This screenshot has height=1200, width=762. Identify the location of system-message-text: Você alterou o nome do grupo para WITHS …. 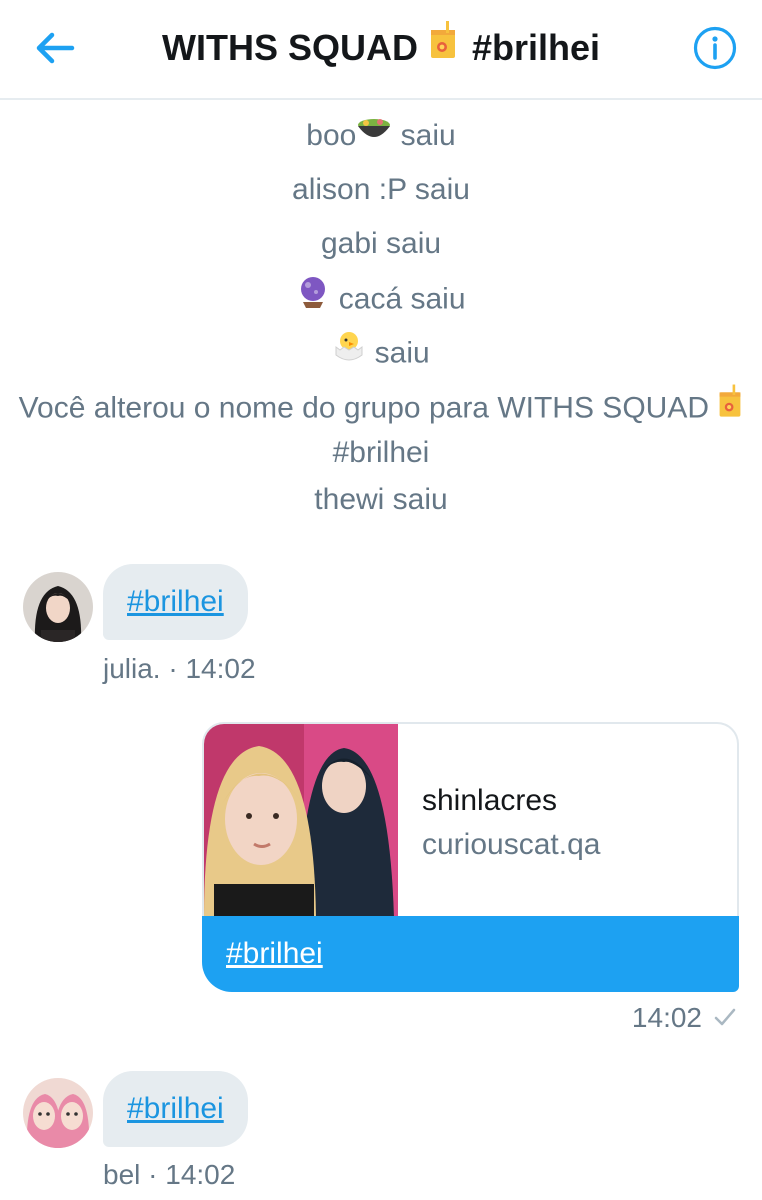
(363, 408).